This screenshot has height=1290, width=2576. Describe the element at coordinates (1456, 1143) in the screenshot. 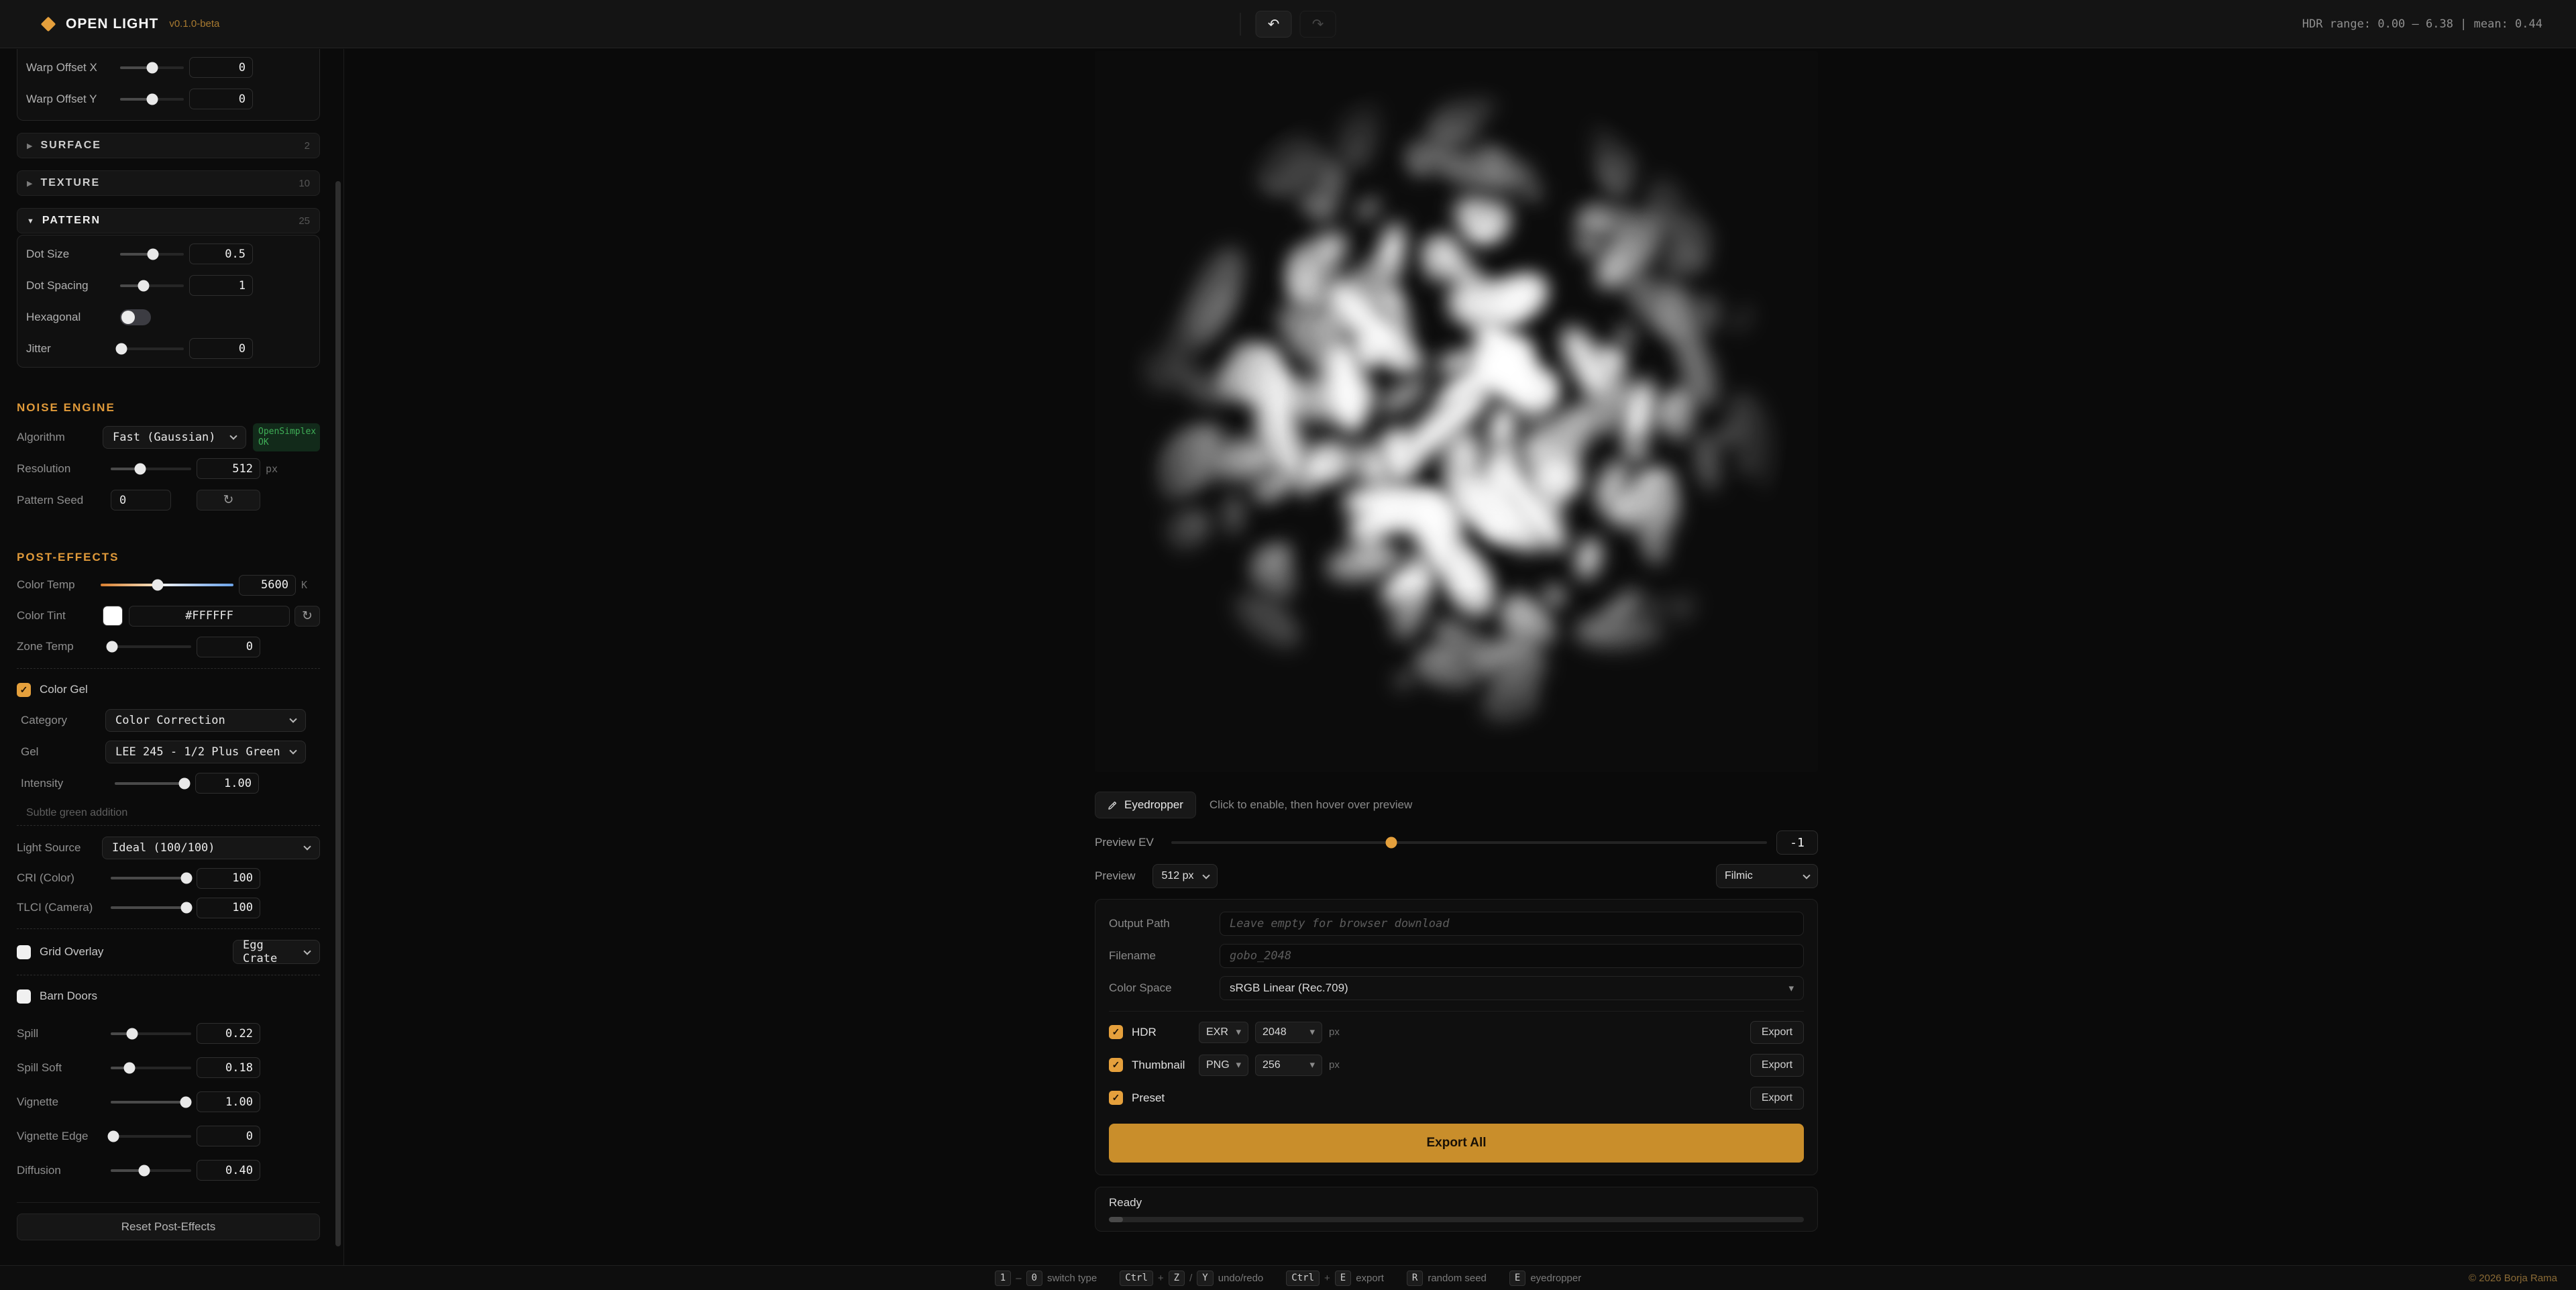

I see `export-all-button: Export All` at that location.